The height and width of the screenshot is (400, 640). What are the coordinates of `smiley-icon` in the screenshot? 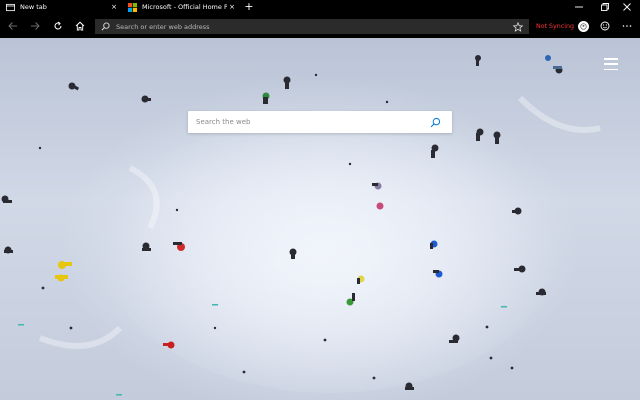 It's located at (605, 26).